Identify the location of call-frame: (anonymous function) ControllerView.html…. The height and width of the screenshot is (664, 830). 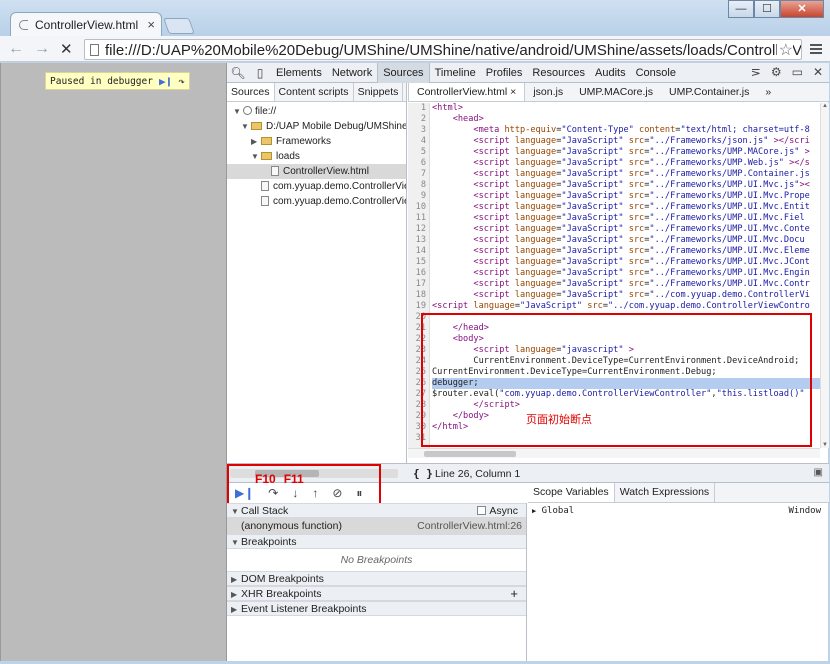
(376, 526).